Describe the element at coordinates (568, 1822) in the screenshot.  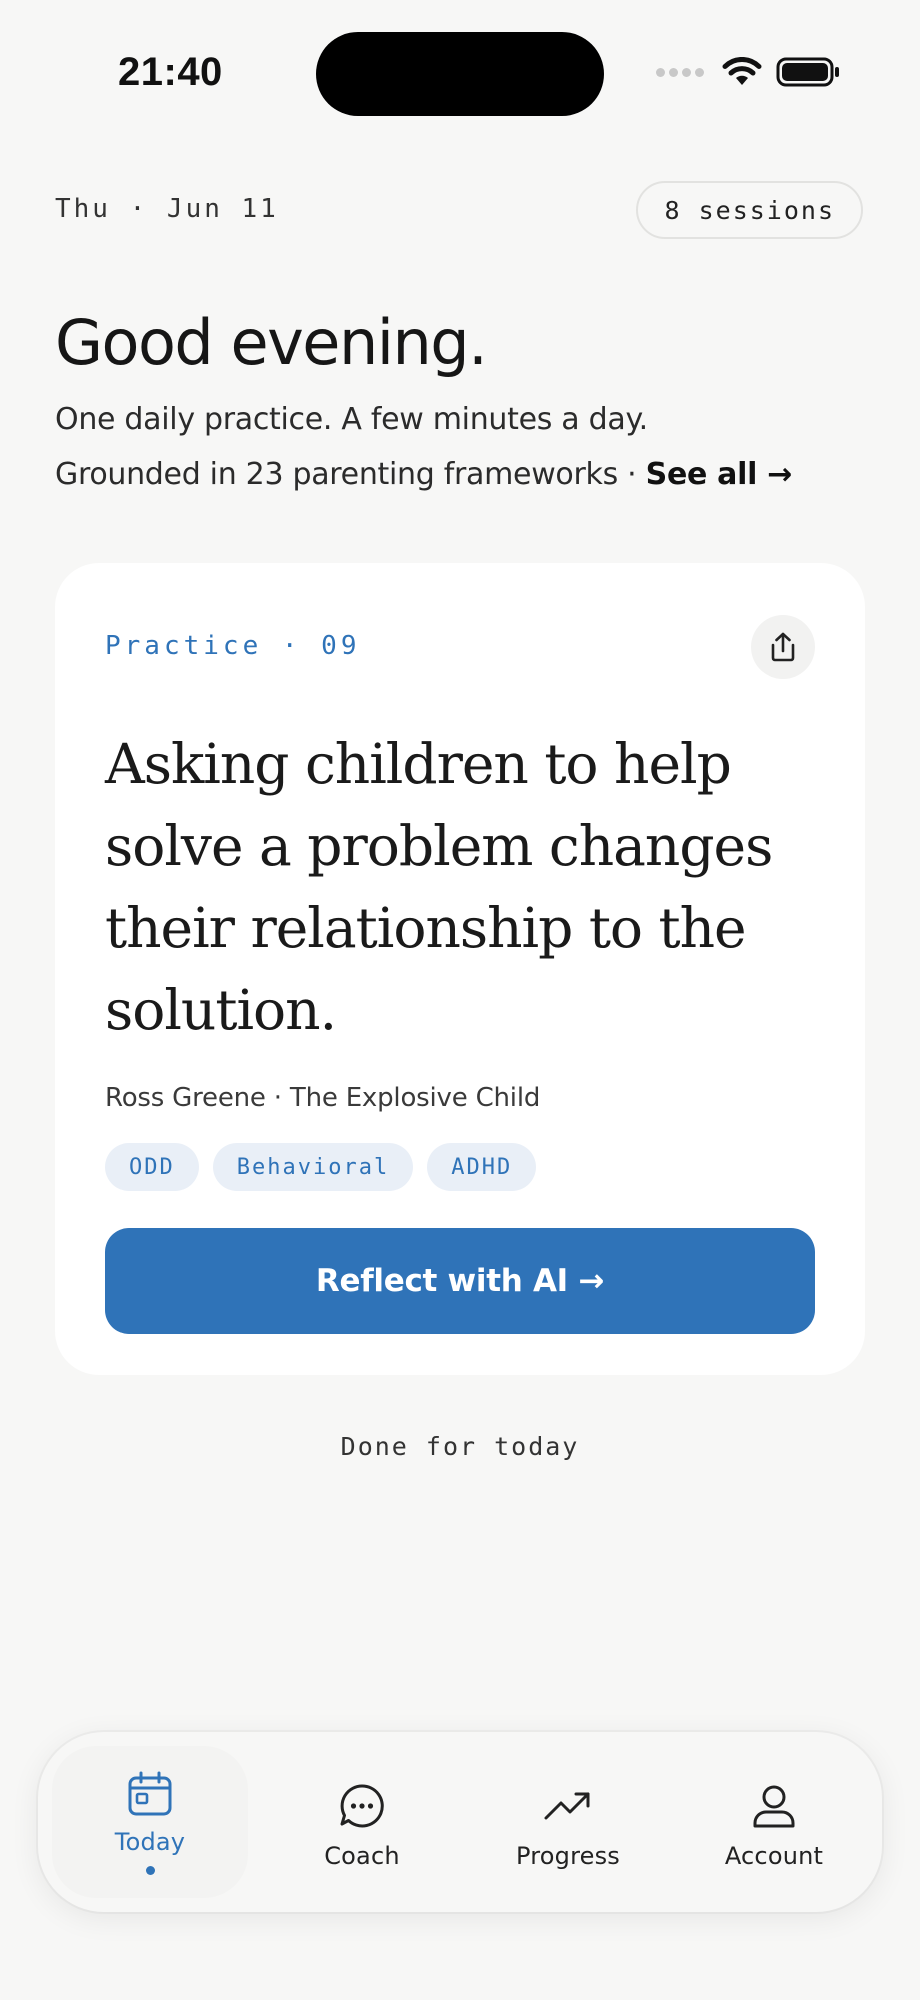
I see `tab-progress: Progress` at that location.